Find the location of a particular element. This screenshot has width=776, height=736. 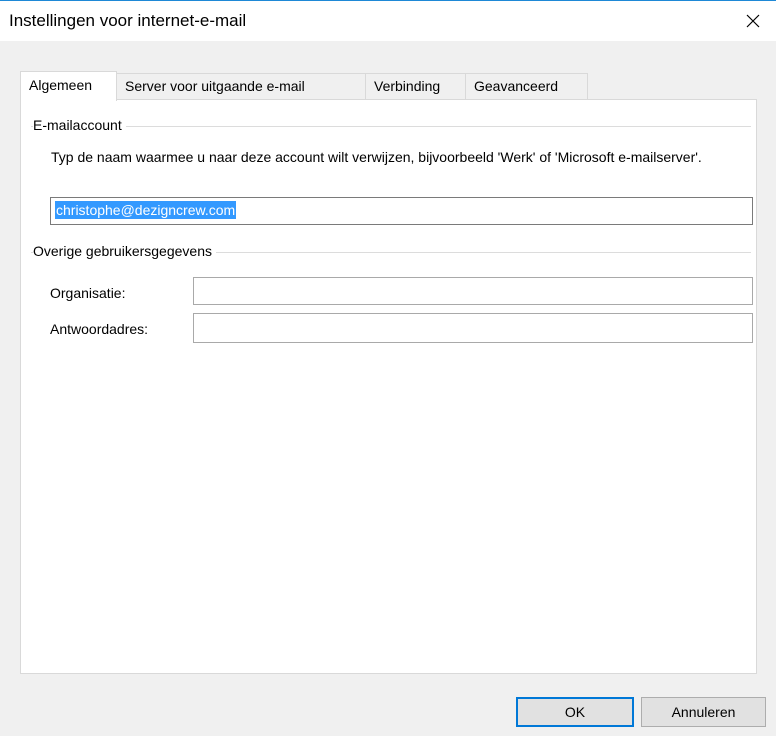

ok-button: OK is located at coordinates (575, 712).